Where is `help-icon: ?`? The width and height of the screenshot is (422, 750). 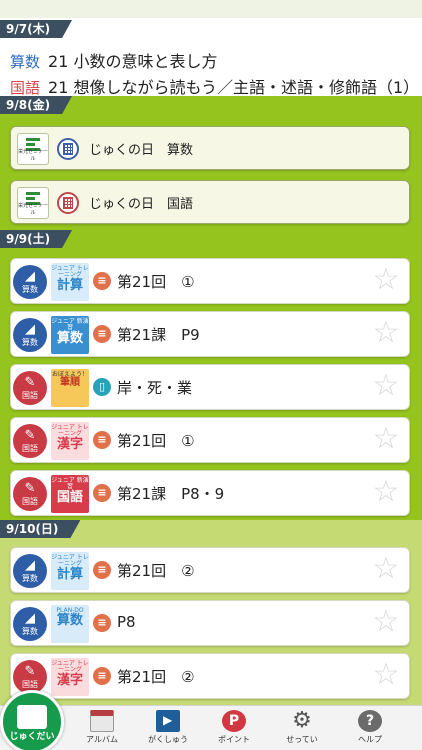
help-icon: ? is located at coordinates (370, 721).